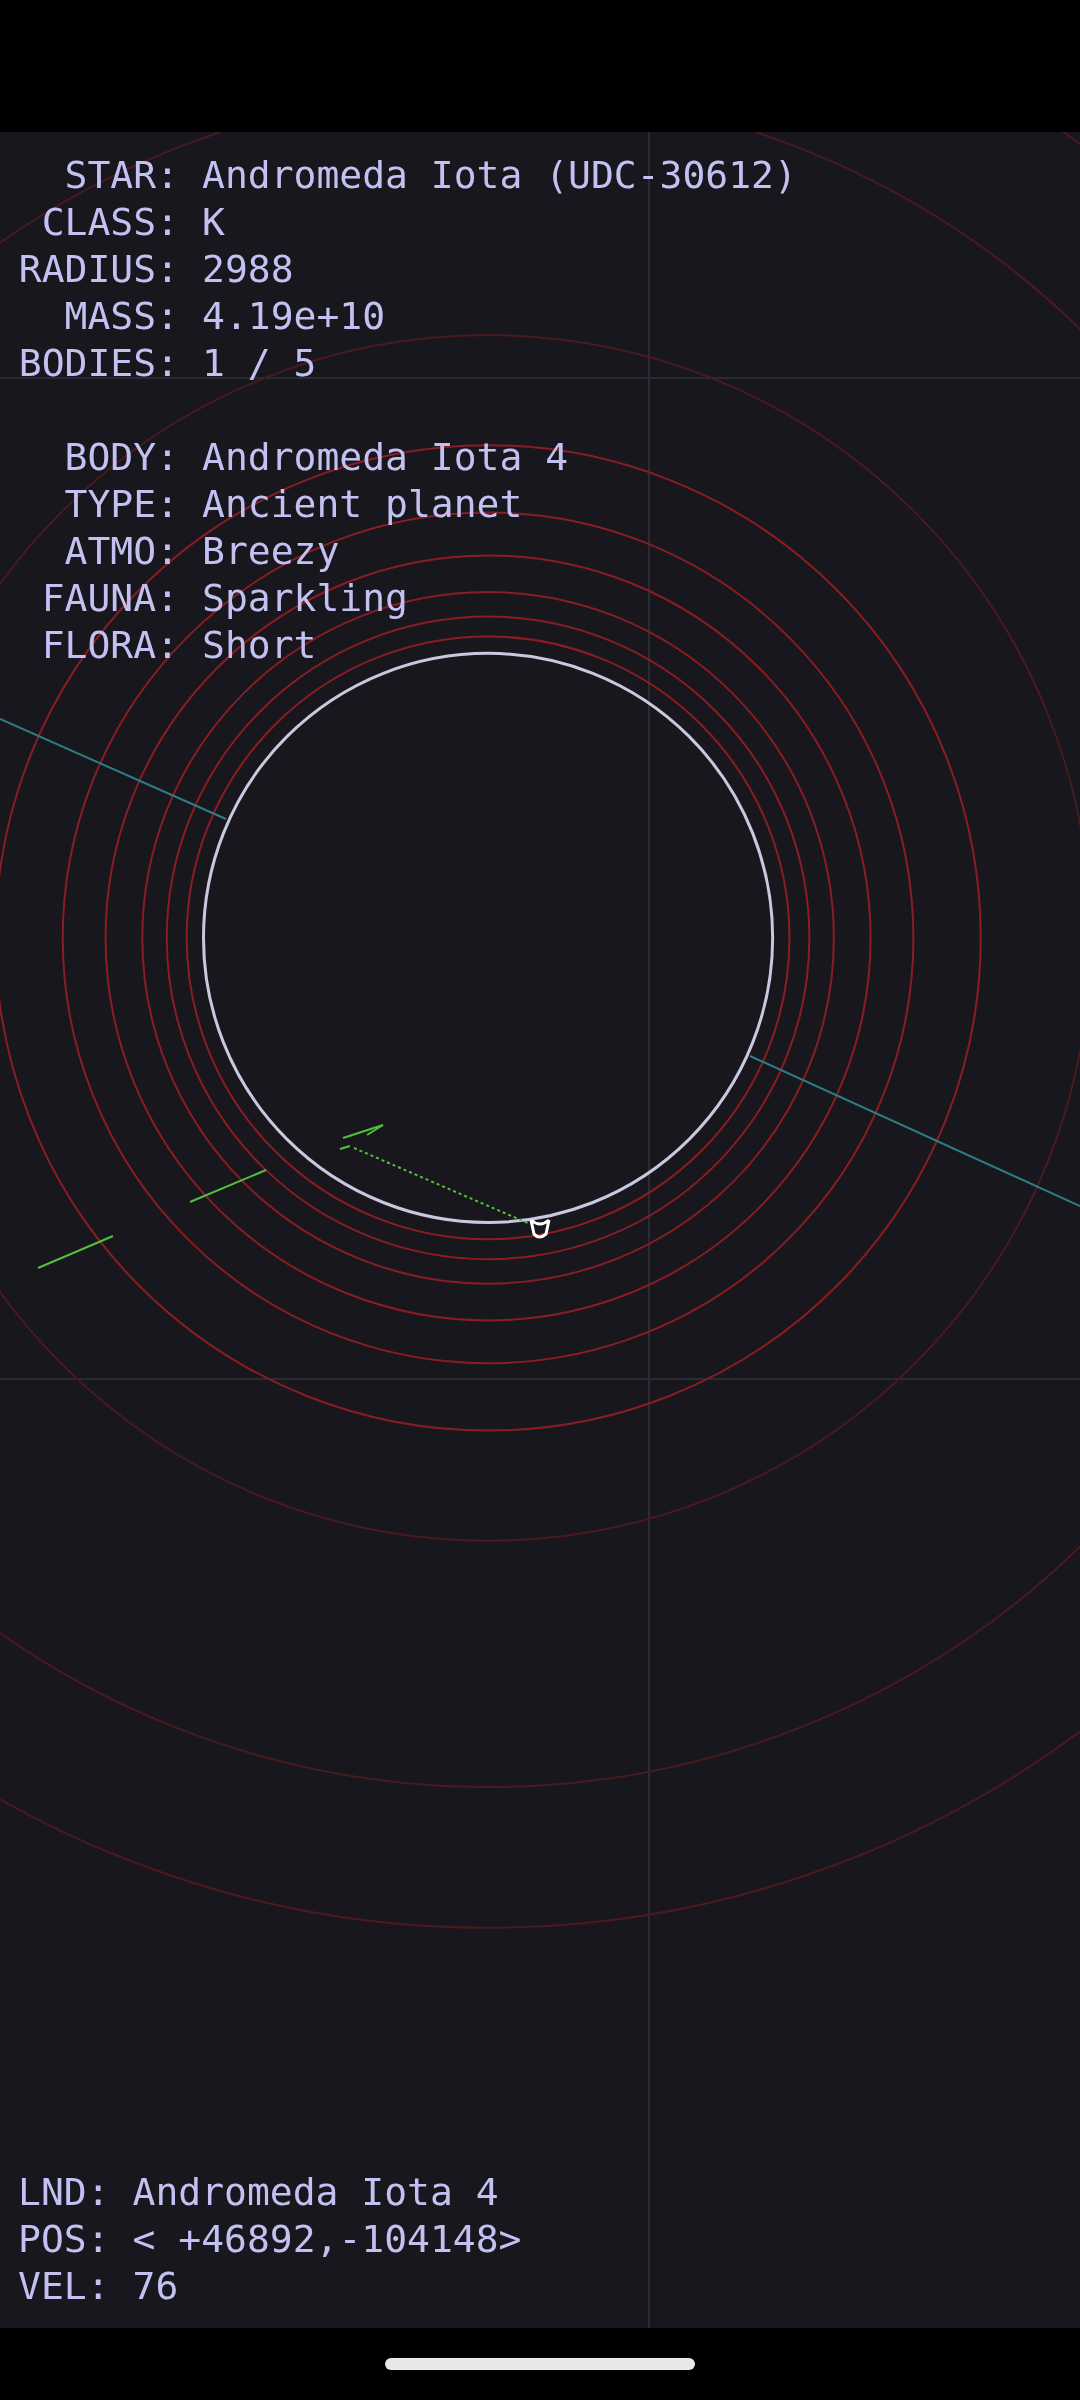 The image size is (1080, 2400). Describe the element at coordinates (121, 457) in the screenshot. I see `field-label: BODY:` at that location.